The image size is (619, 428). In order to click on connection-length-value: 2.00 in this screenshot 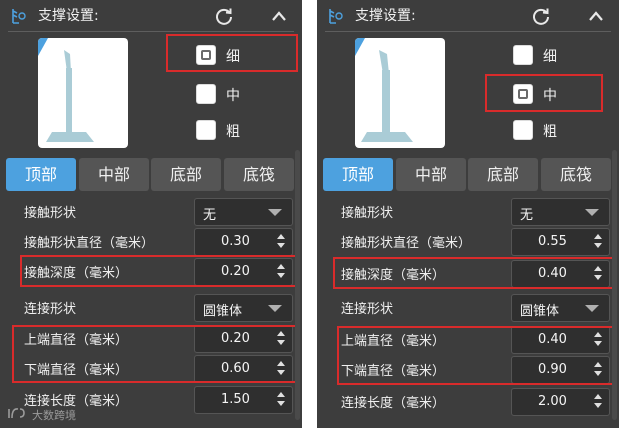, I will do `click(552, 401)`.